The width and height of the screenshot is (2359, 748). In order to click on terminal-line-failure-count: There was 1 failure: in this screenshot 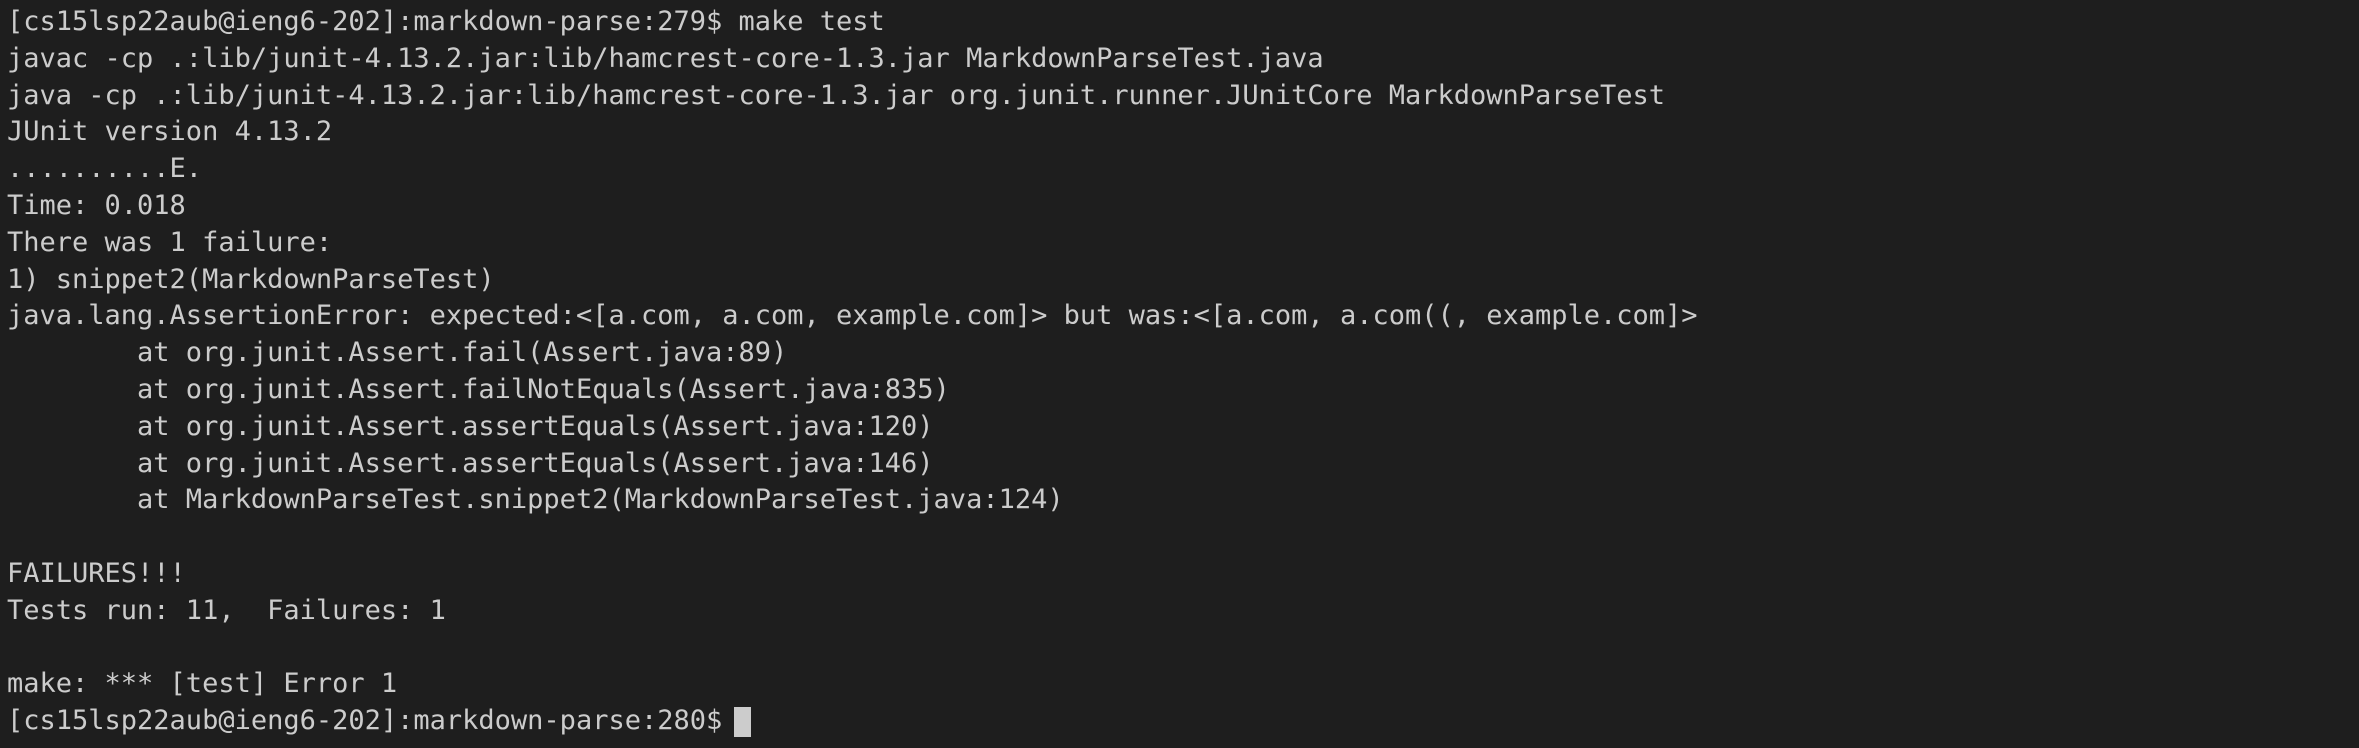, I will do `click(170, 242)`.